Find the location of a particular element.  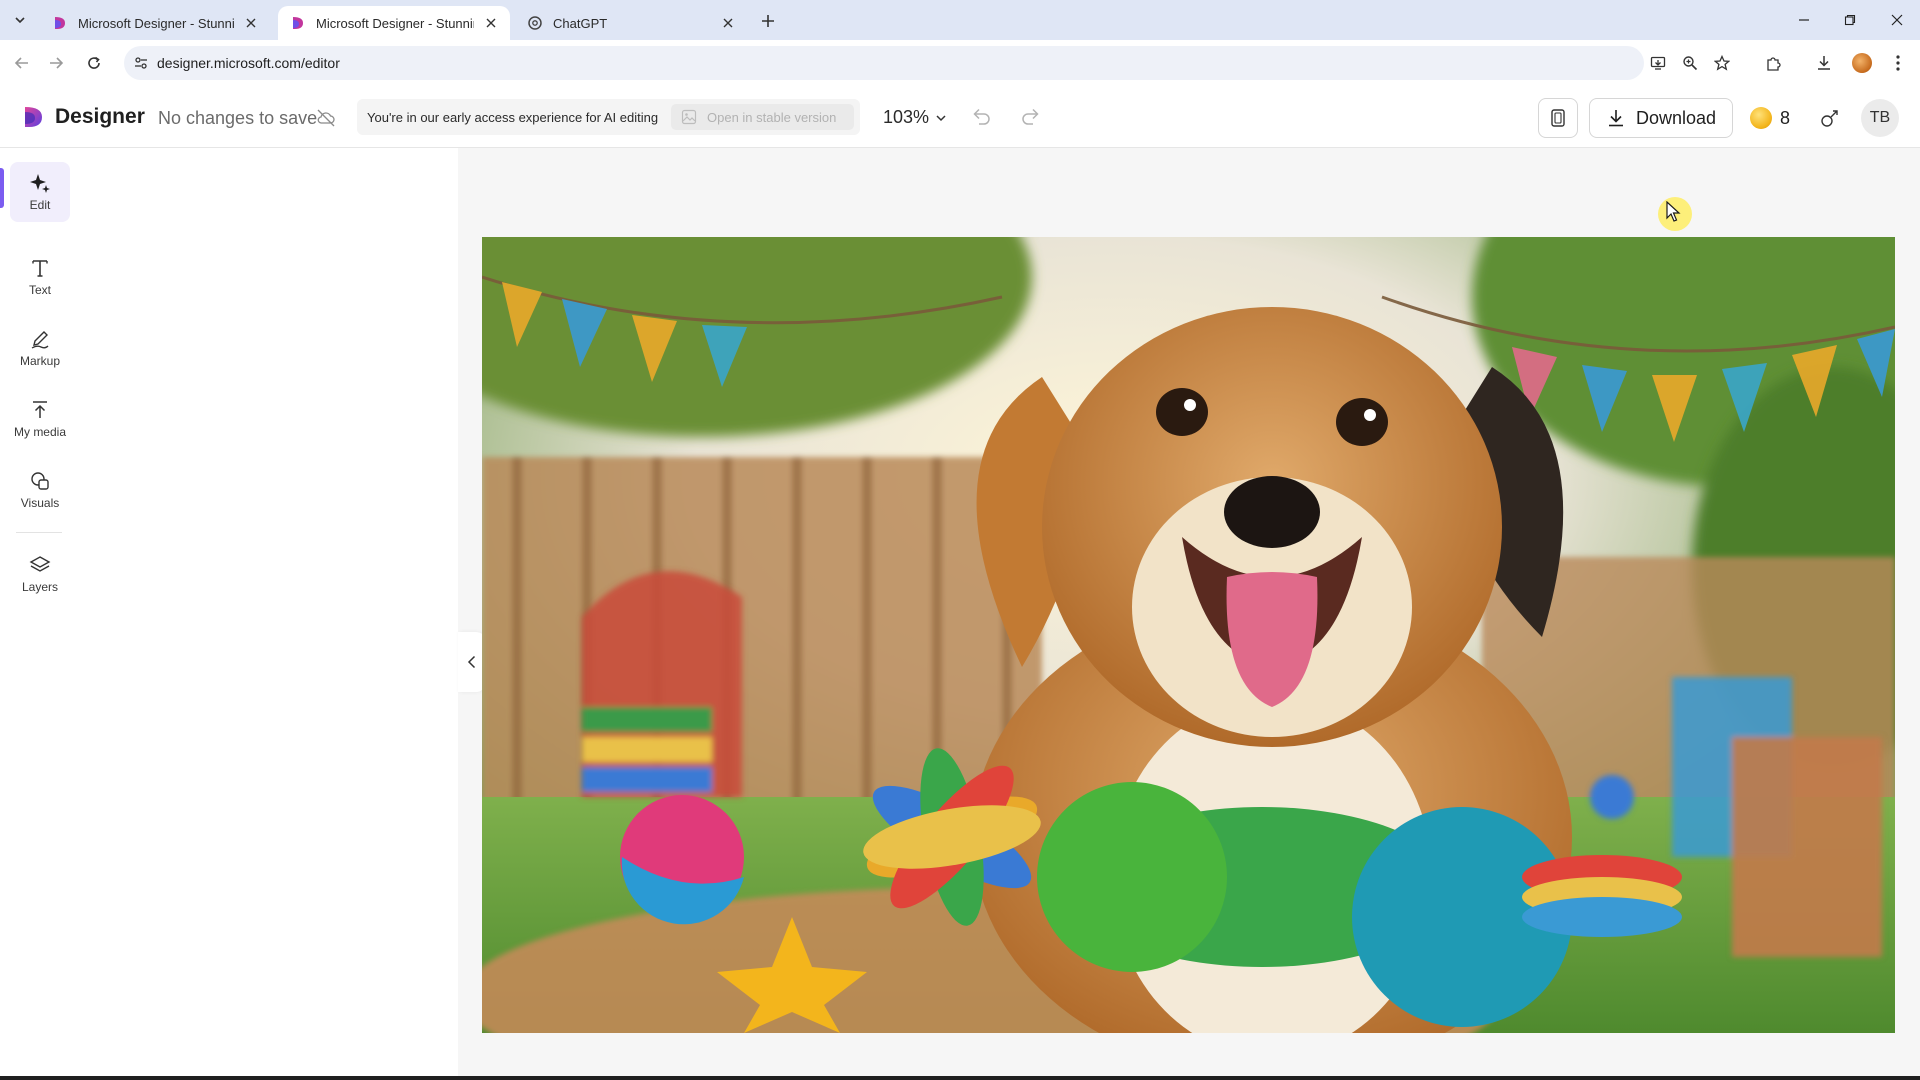

coin-icon is located at coordinates (1761, 118).